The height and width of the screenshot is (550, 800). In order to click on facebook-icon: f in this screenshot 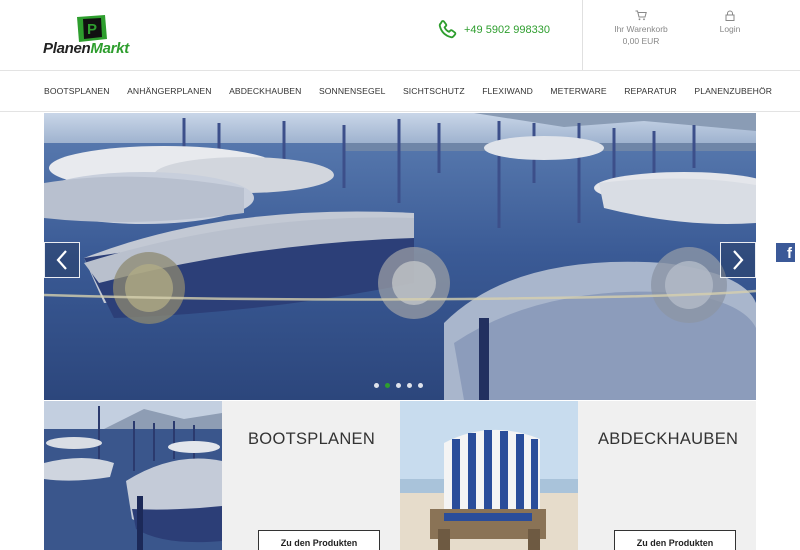, I will do `click(789, 253)`.